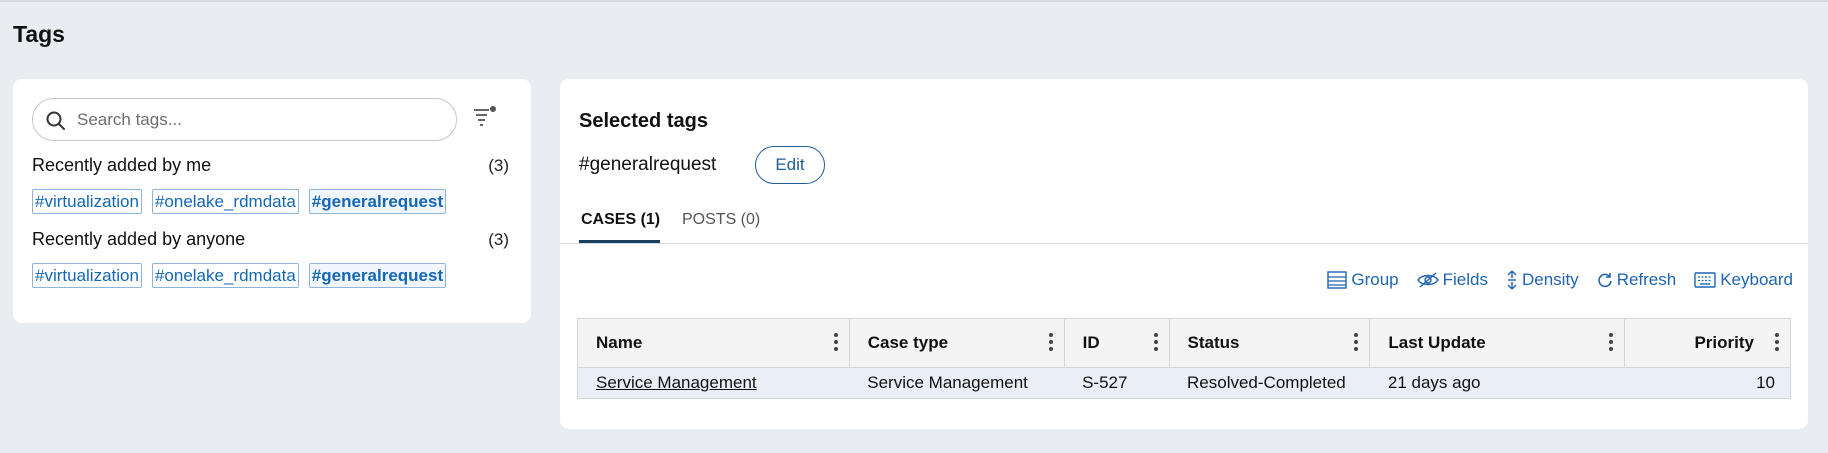 This screenshot has height=453, width=1828. Describe the element at coordinates (262, 120) in the screenshot. I see `search-input` at that location.